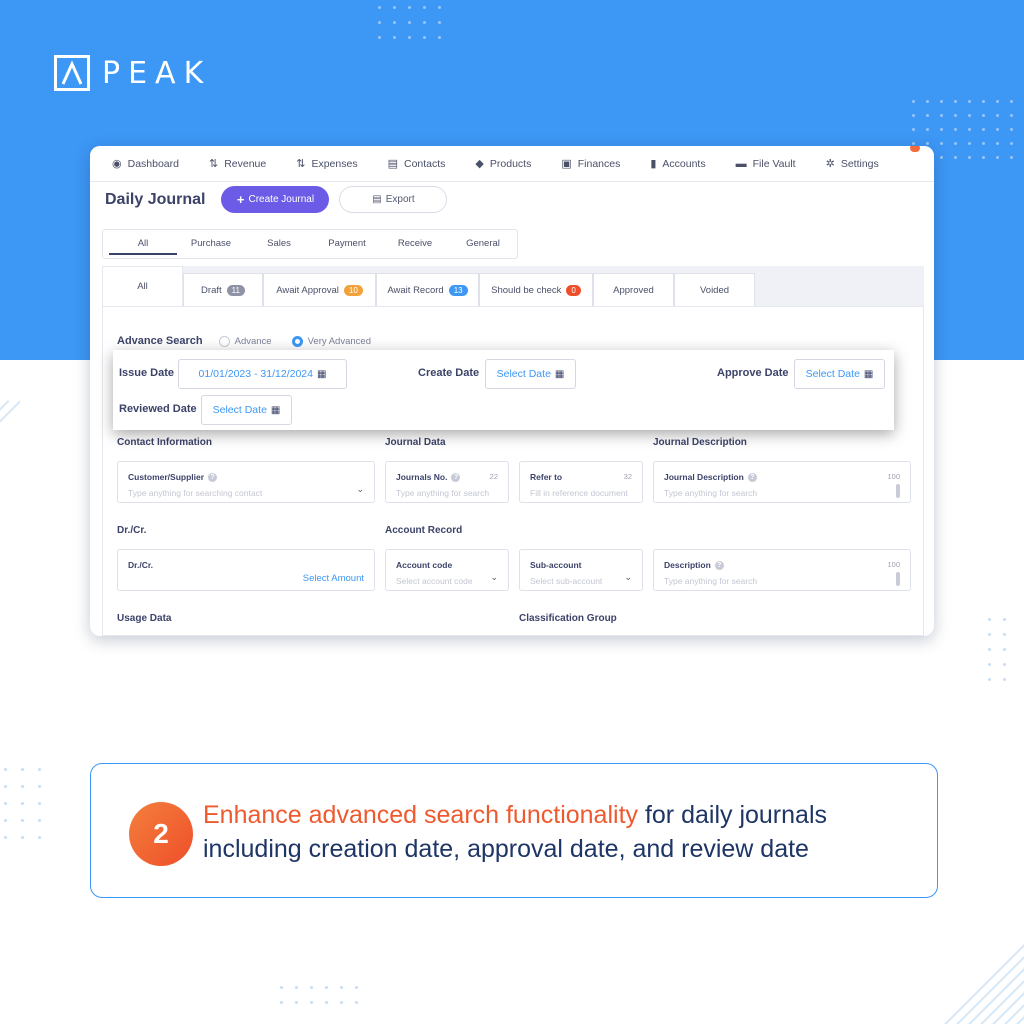  I want to click on refer-to-placeholder: Fill in reference document, so click(579, 493).